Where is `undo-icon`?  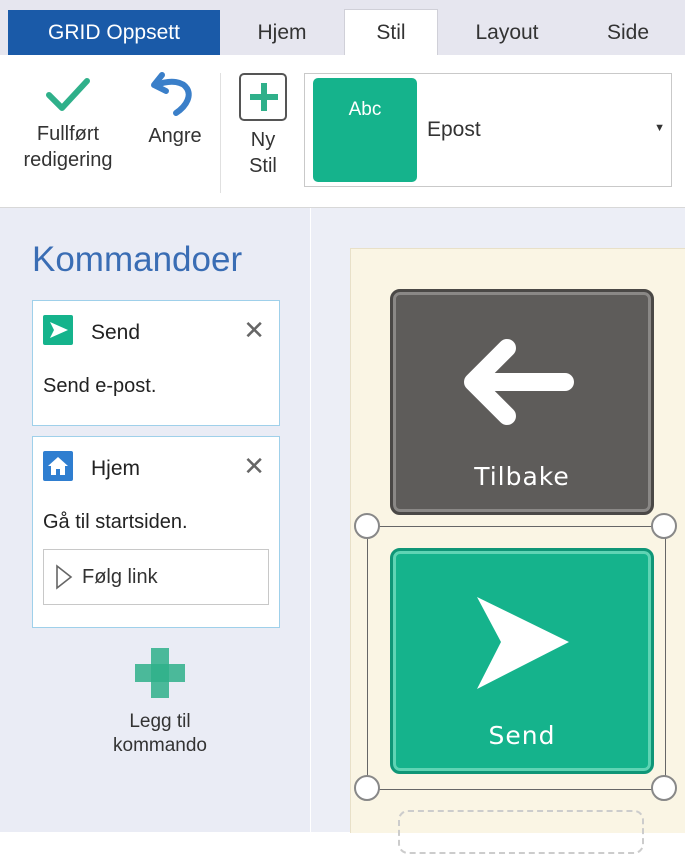
undo-icon is located at coordinates (171, 94).